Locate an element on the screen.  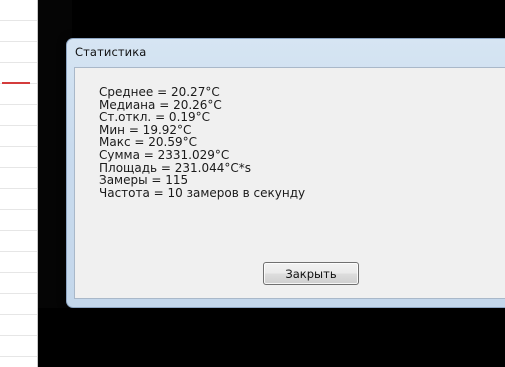
background-table-rows is located at coordinates (18, 183).